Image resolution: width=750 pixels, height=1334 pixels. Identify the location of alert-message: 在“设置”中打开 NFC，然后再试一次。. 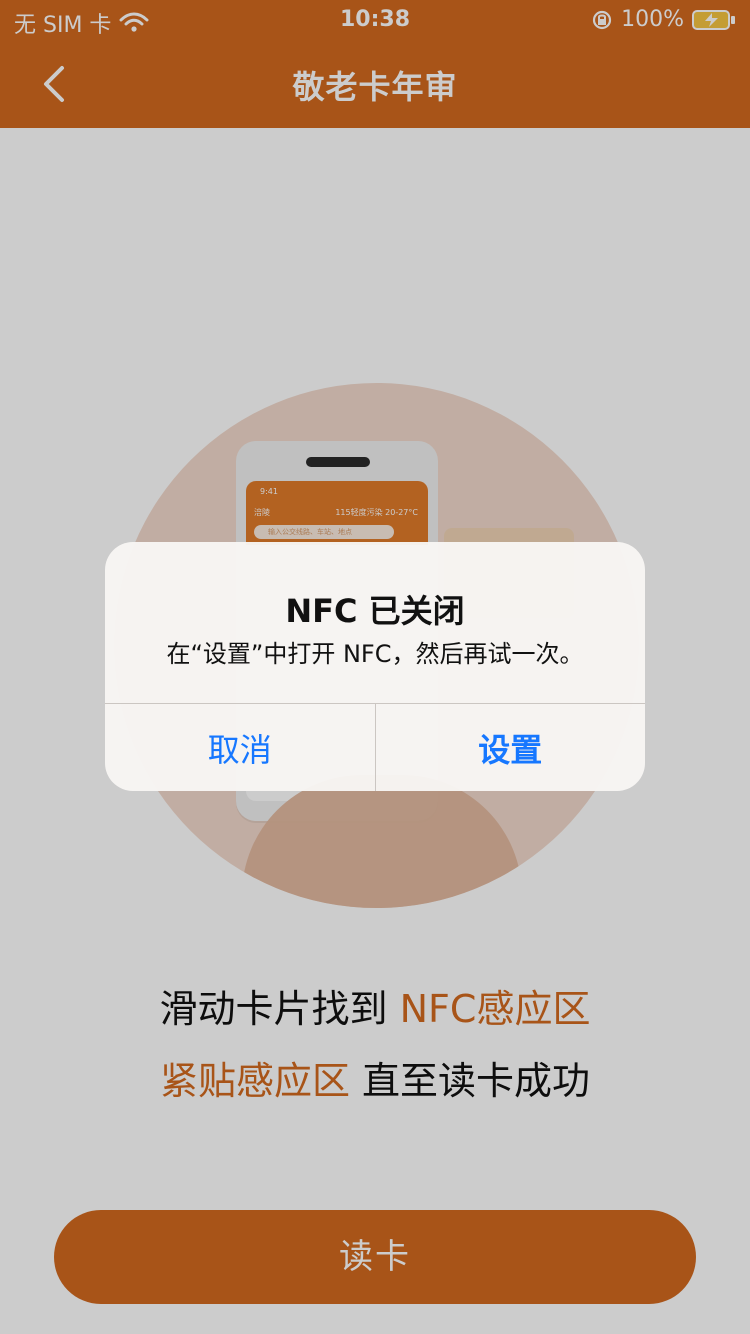
(375, 654).